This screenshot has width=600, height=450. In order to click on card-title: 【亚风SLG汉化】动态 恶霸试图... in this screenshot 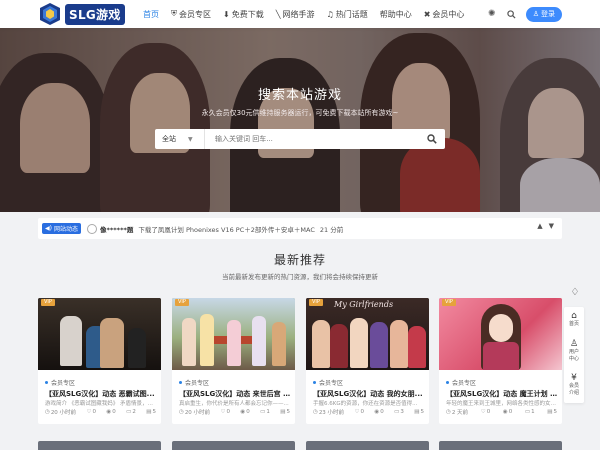, I will do `click(101, 394)`.